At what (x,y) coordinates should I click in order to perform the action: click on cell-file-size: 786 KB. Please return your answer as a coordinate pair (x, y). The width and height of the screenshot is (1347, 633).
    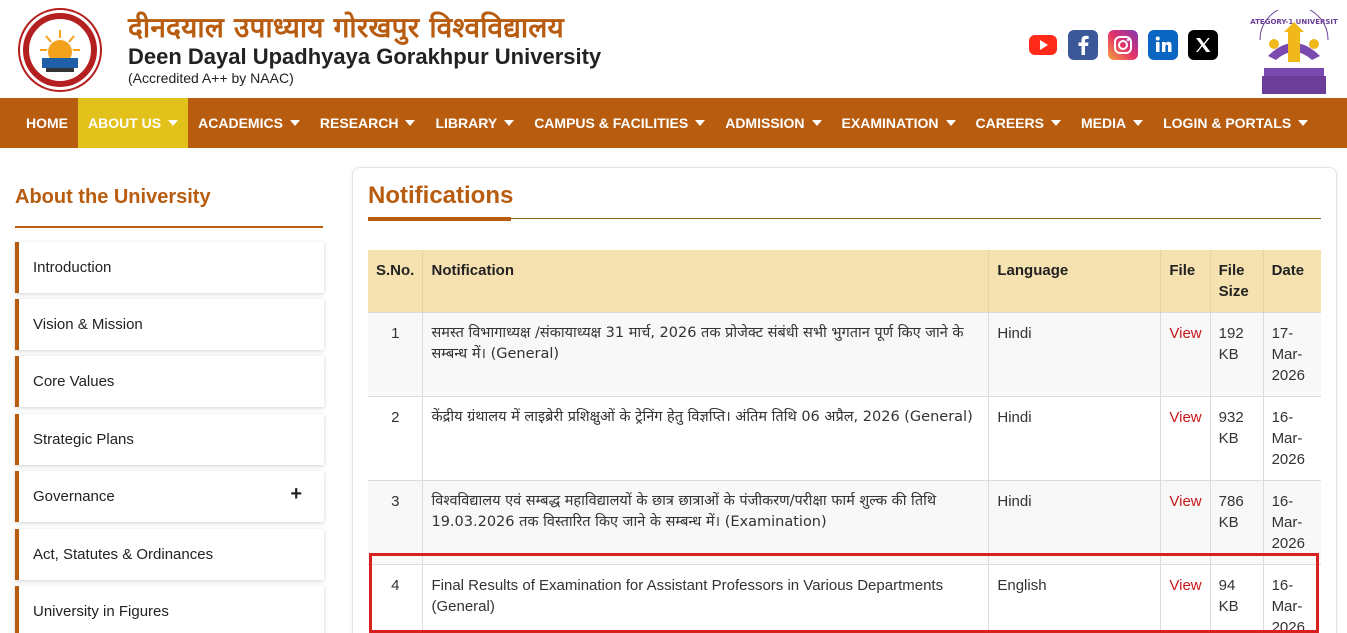
    Looking at the image, I should click on (1237, 522).